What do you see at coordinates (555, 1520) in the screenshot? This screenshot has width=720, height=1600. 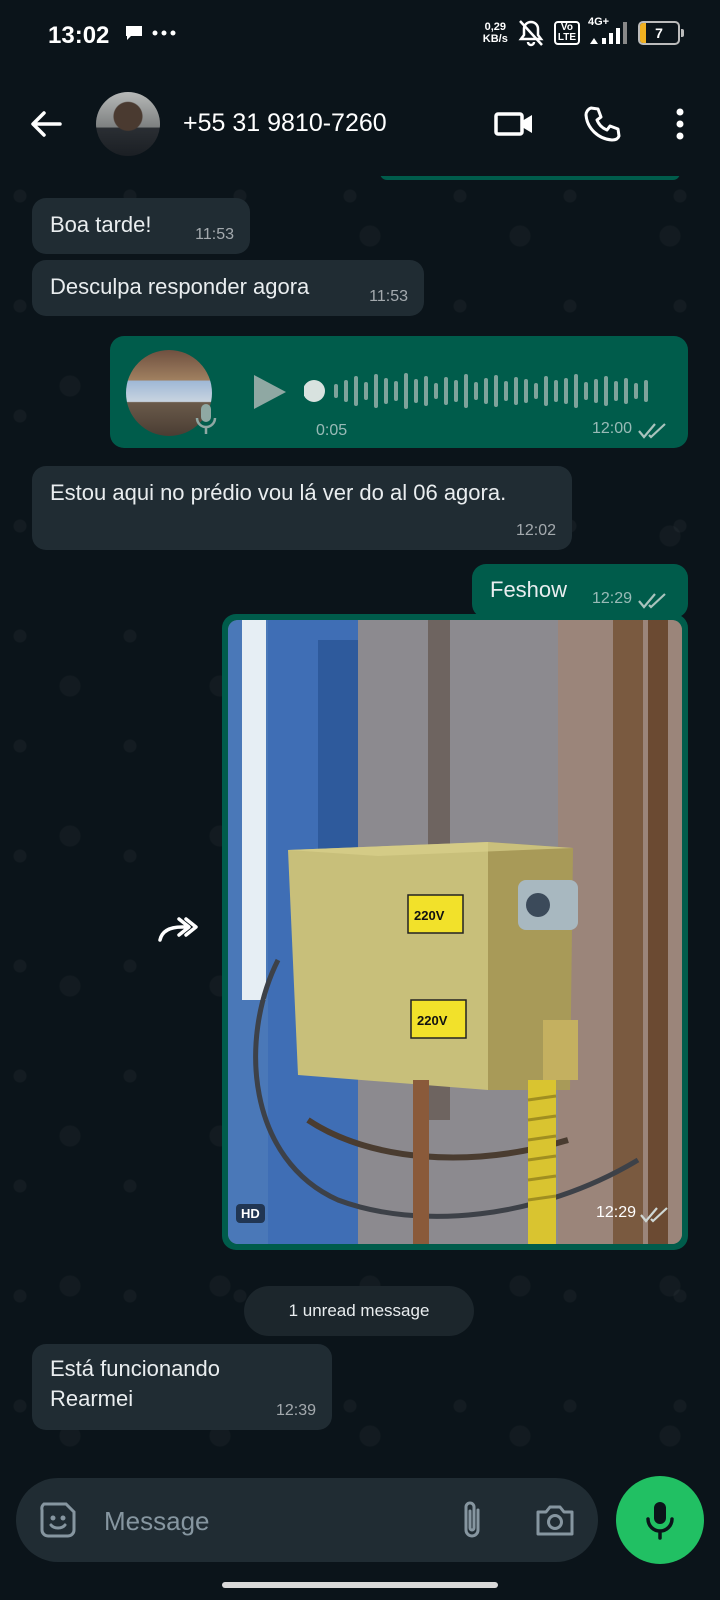 I see `camera-icon` at bounding box center [555, 1520].